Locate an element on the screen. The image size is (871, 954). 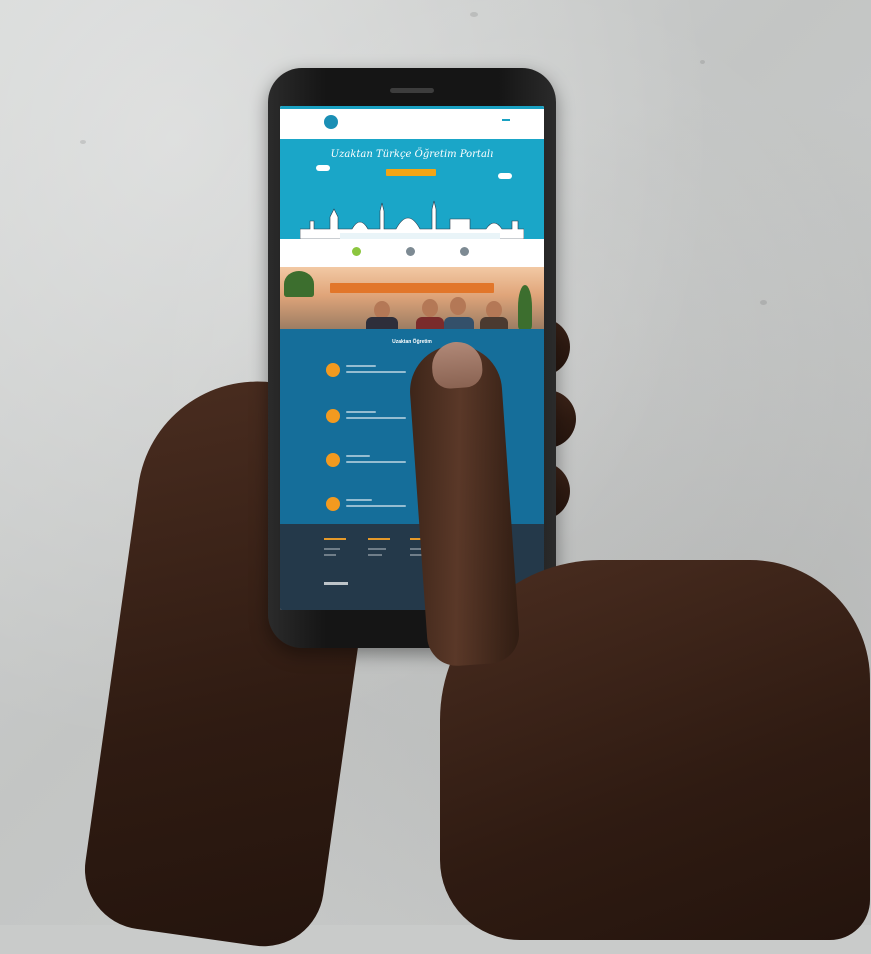
cypress-tree-image is located at coordinates (525, 307).